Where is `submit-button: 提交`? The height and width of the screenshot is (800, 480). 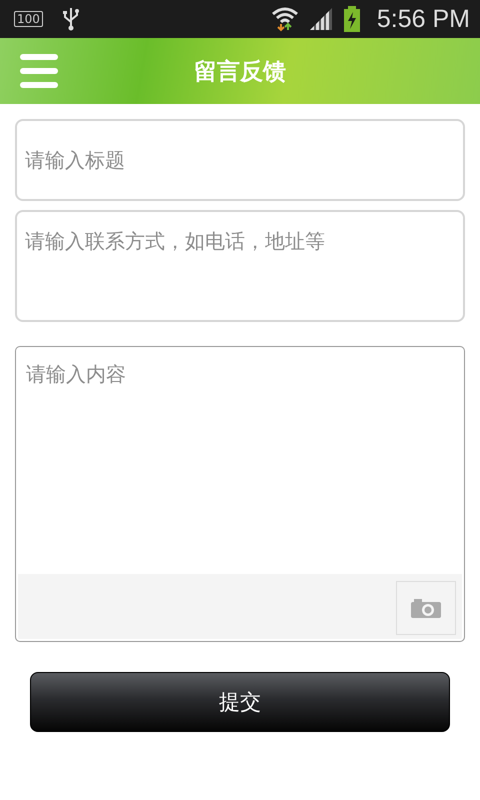
submit-button: 提交 is located at coordinates (240, 702).